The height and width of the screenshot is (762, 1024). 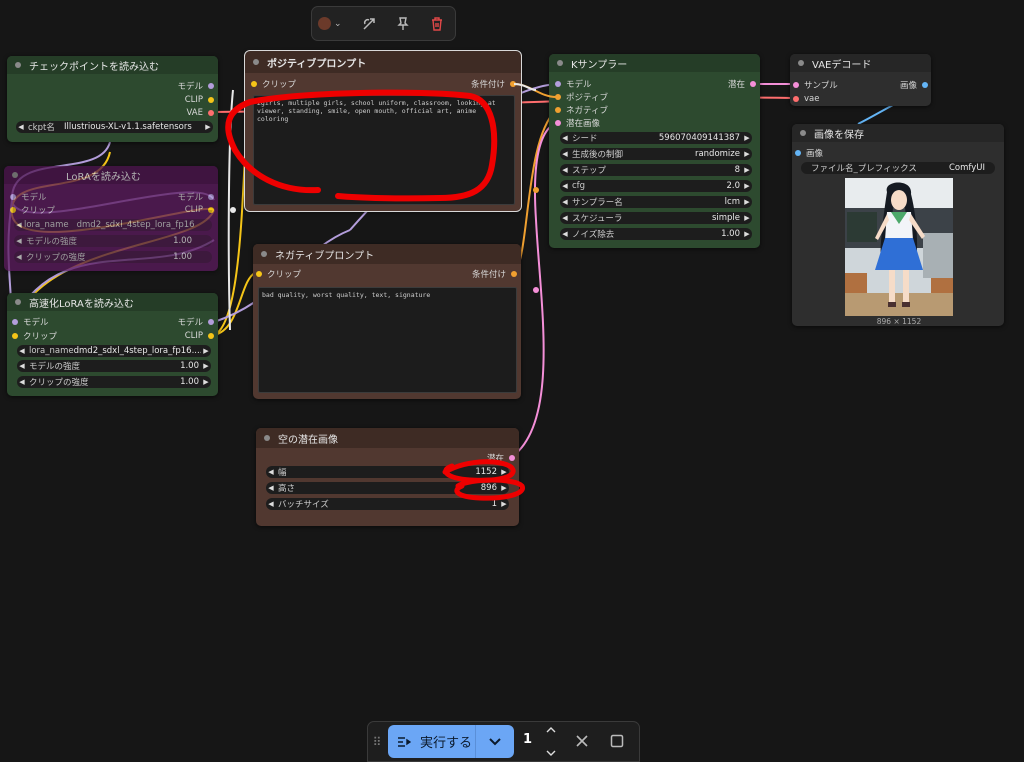 I want to click on run-mode-dropdown, so click(x=494, y=741).